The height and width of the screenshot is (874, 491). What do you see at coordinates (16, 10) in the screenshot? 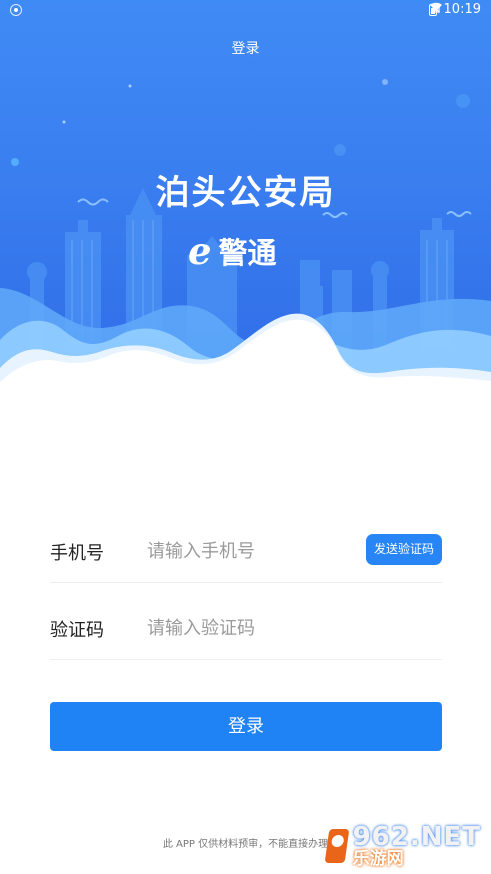
I see `shield-icon` at bounding box center [16, 10].